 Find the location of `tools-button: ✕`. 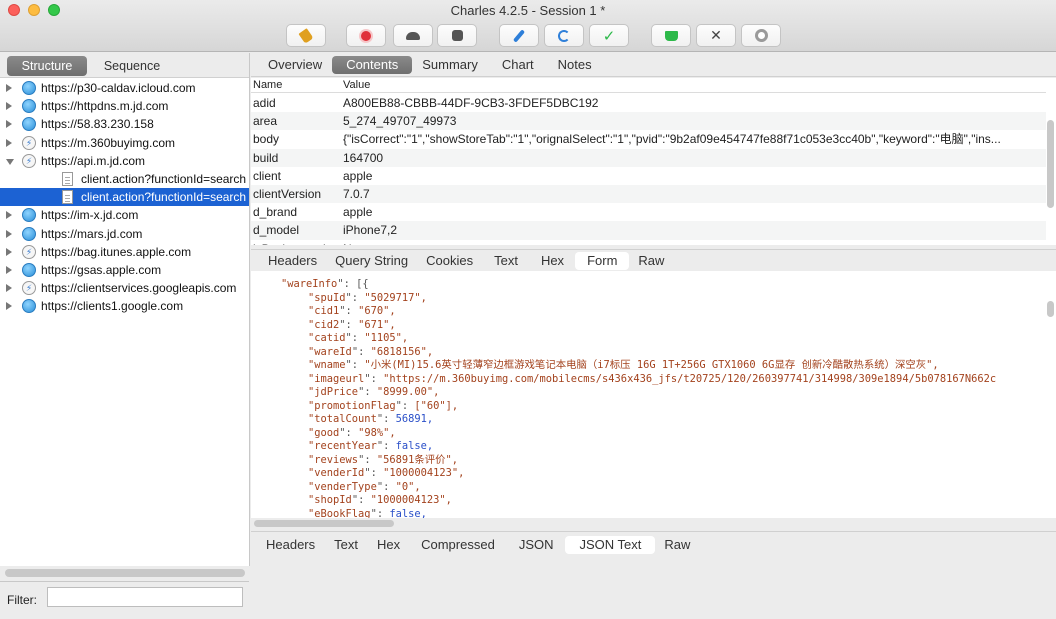

tools-button: ✕ is located at coordinates (716, 35).